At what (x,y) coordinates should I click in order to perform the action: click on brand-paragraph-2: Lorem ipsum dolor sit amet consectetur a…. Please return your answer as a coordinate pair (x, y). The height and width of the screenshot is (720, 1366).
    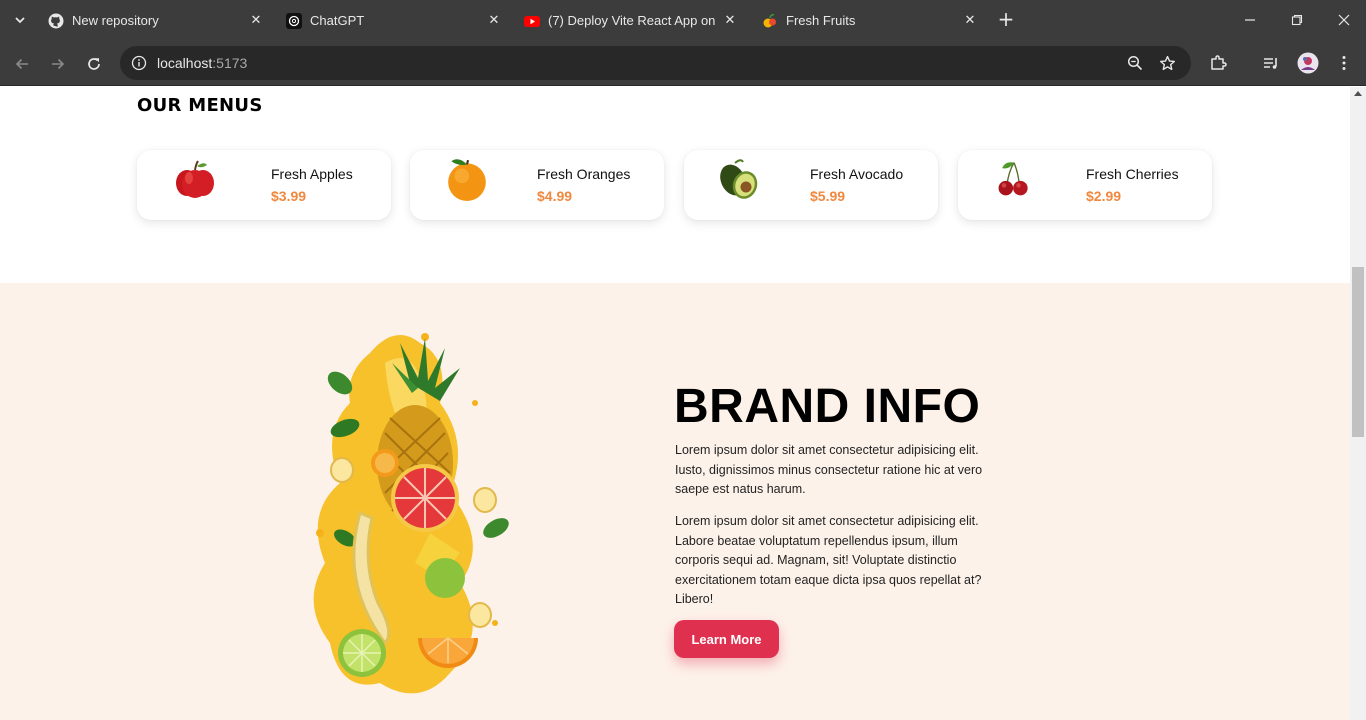
    Looking at the image, I should click on (828, 560).